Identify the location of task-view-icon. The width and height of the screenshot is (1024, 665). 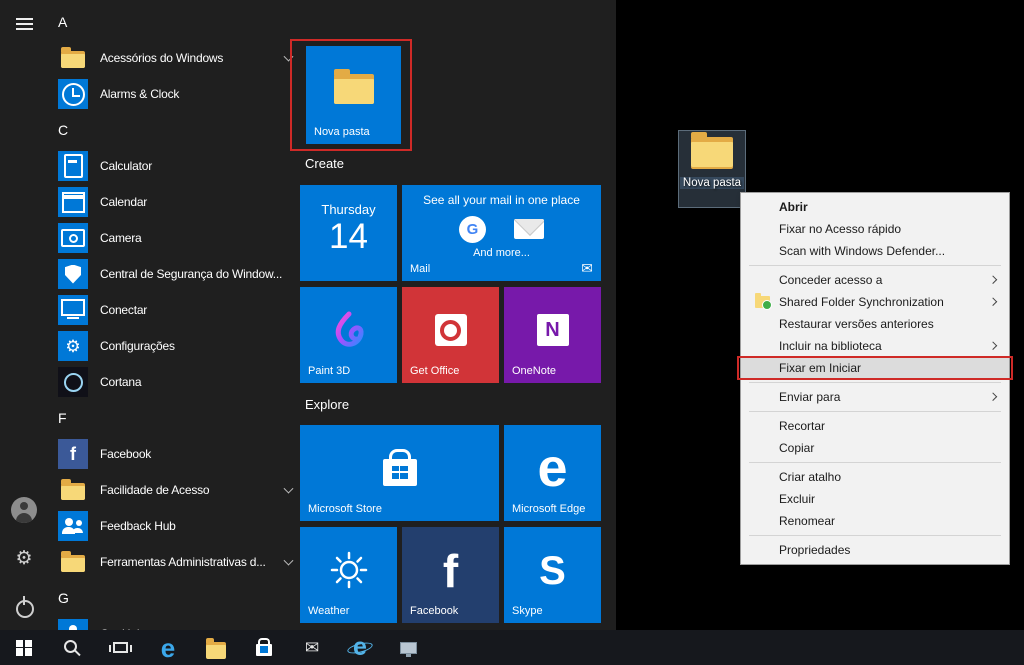
(120, 647).